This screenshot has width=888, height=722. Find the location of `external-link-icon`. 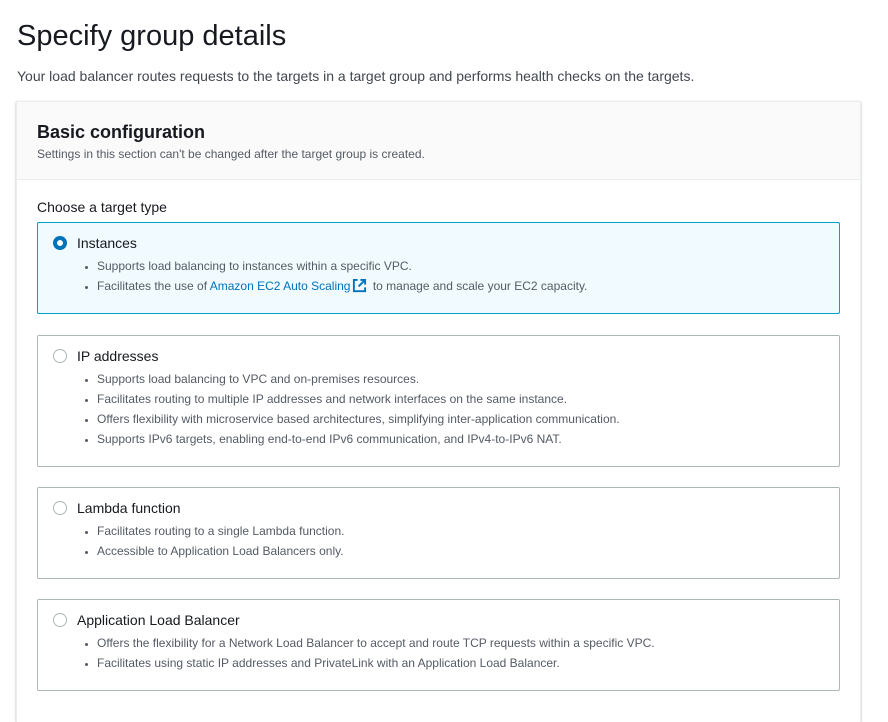

external-link-icon is located at coordinates (359, 288).